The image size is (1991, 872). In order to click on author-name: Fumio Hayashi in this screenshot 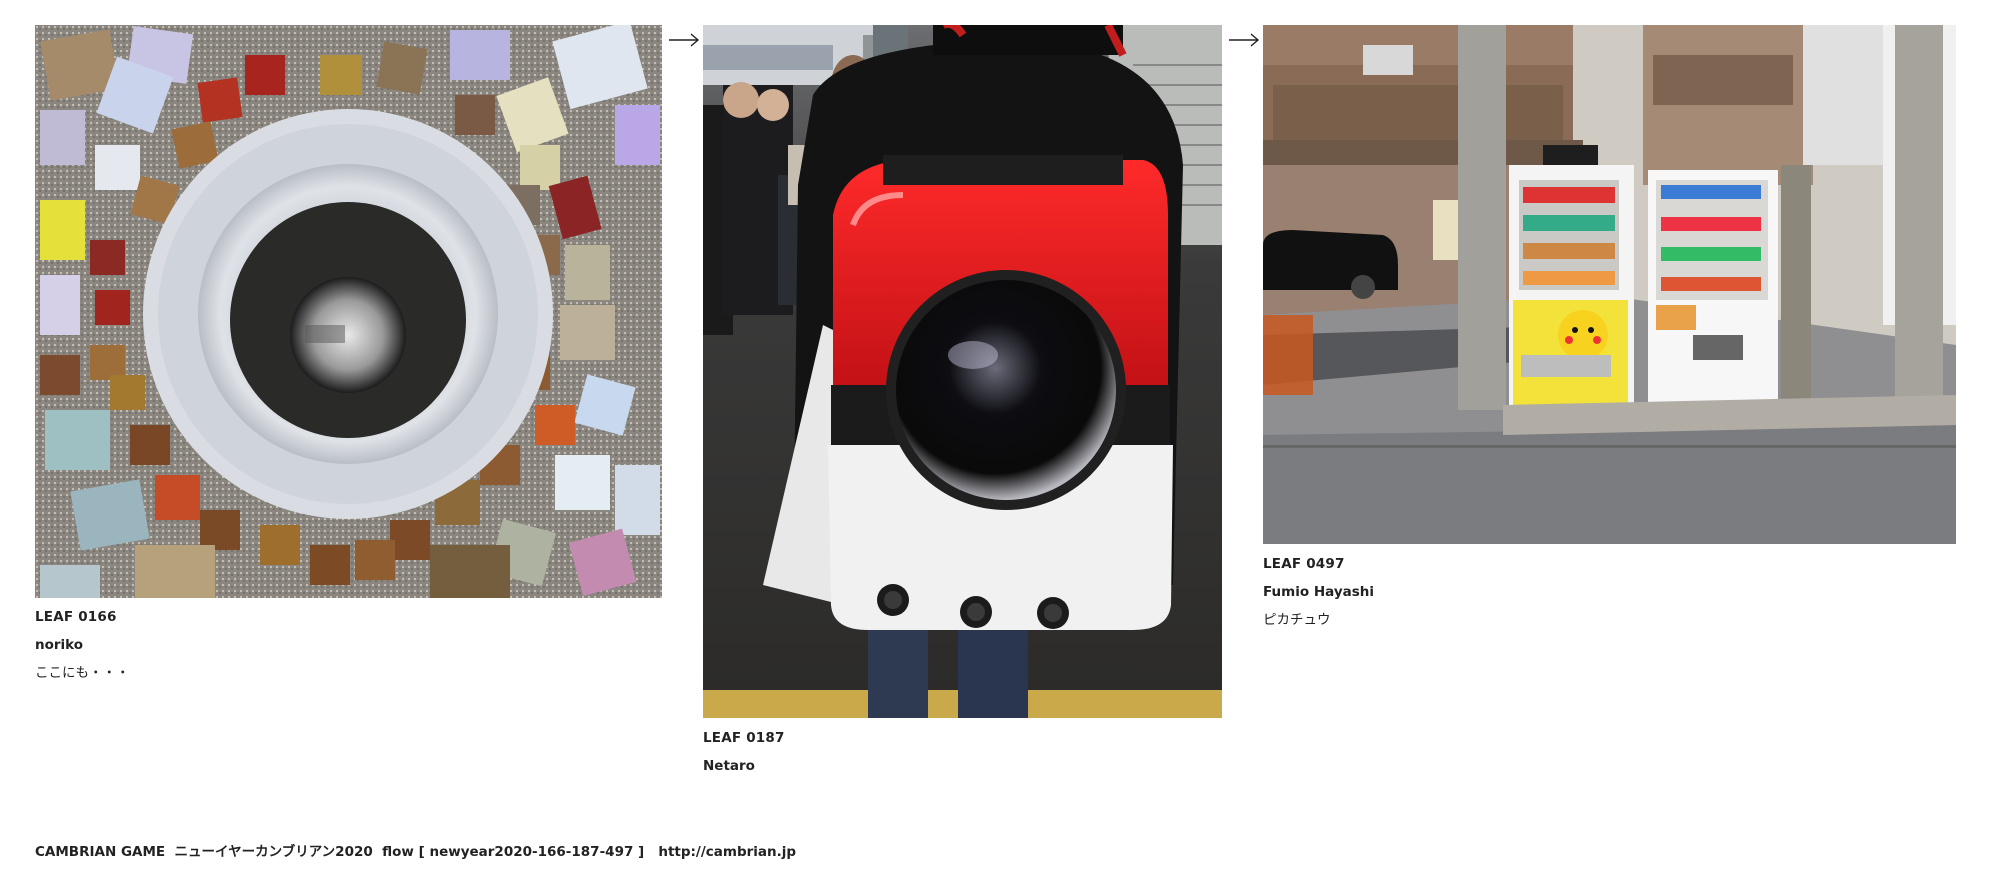, I will do `click(1318, 592)`.